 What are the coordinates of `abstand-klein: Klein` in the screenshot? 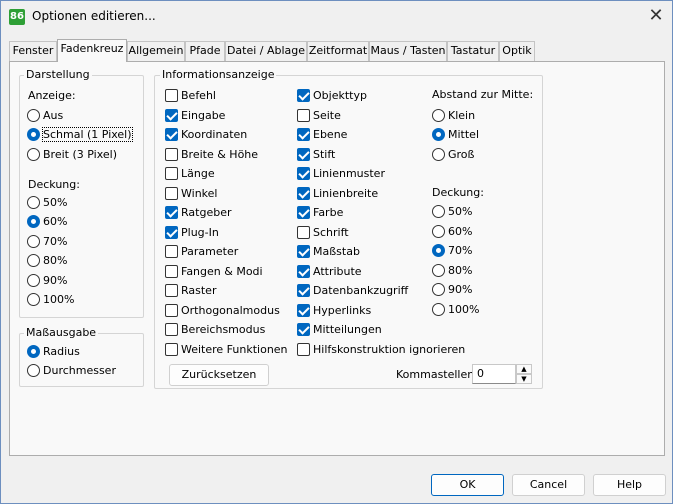 It's located at (453, 116).